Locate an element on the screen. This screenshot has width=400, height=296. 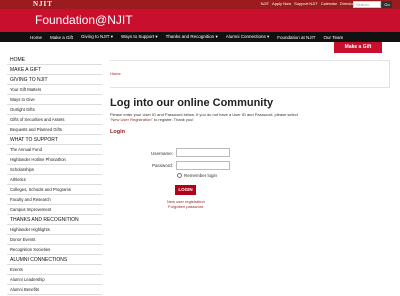
login-button: LOGIN is located at coordinates (185, 190).